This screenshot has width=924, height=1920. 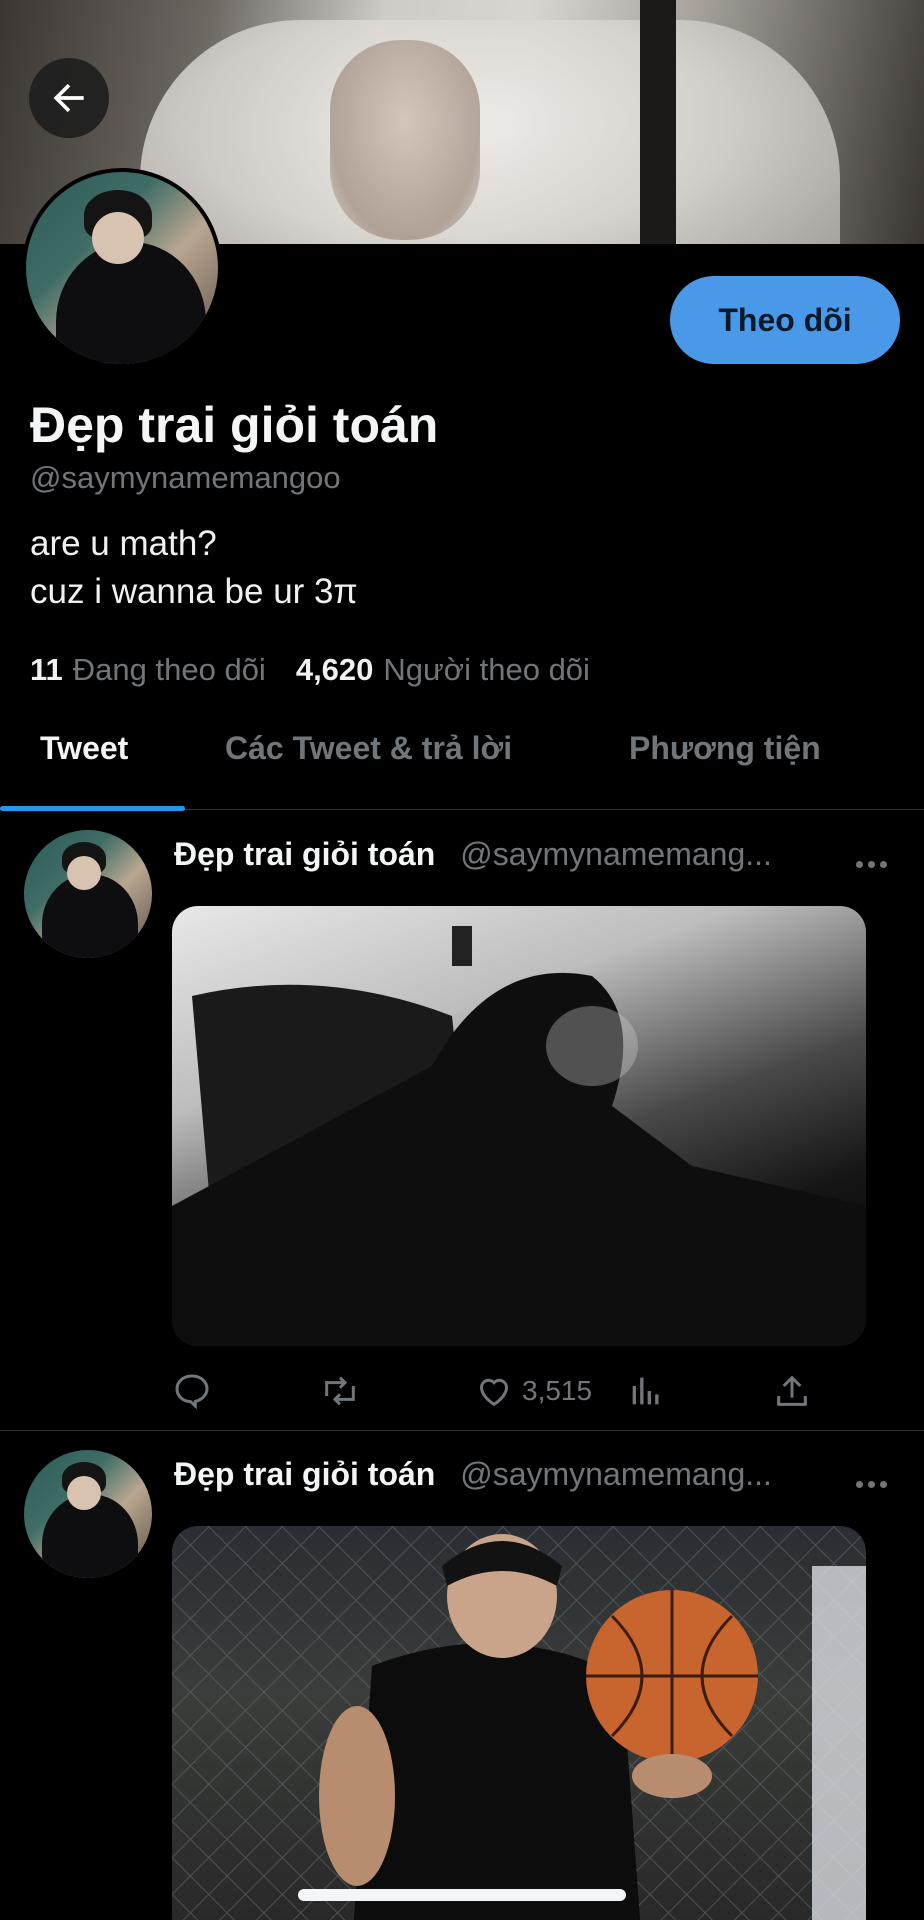 I want to click on home-indicator, so click(x=462, y=1895).